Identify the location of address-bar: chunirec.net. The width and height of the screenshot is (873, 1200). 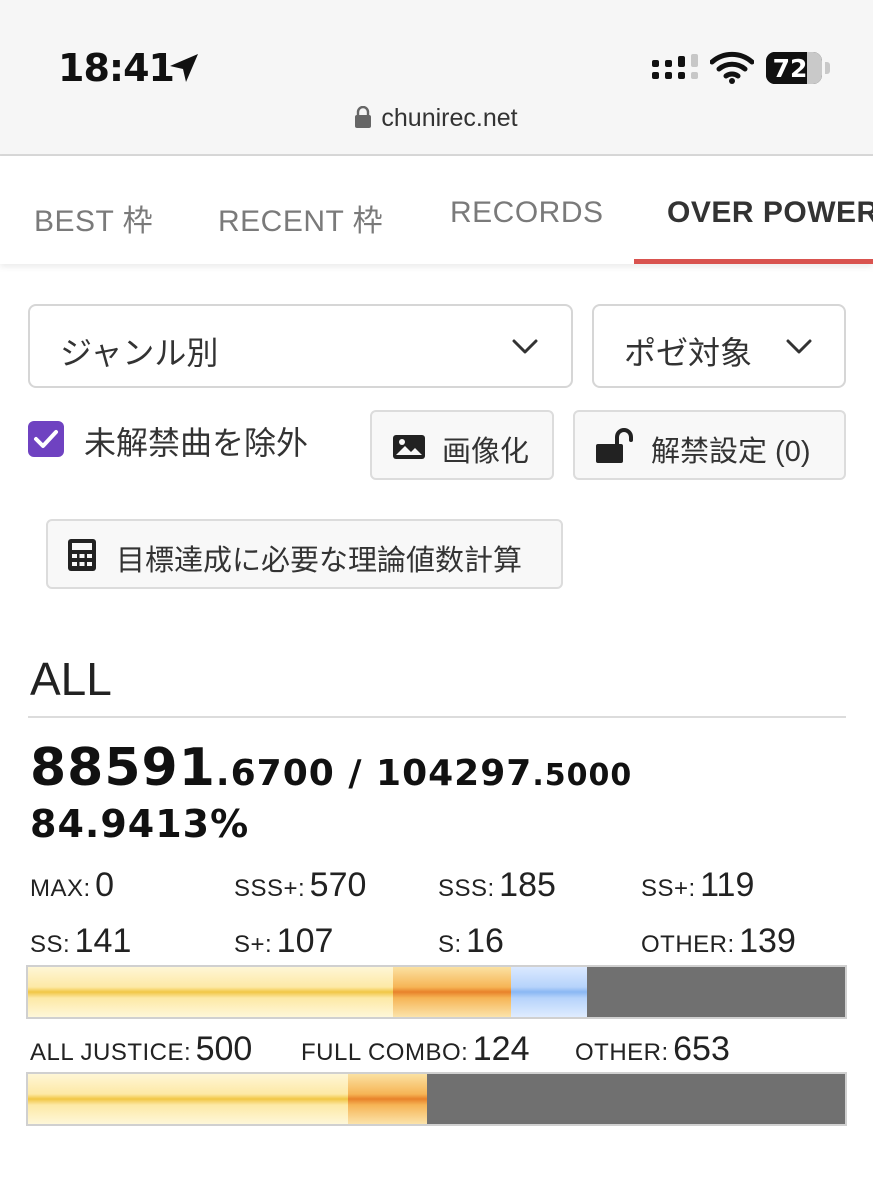
(436, 118).